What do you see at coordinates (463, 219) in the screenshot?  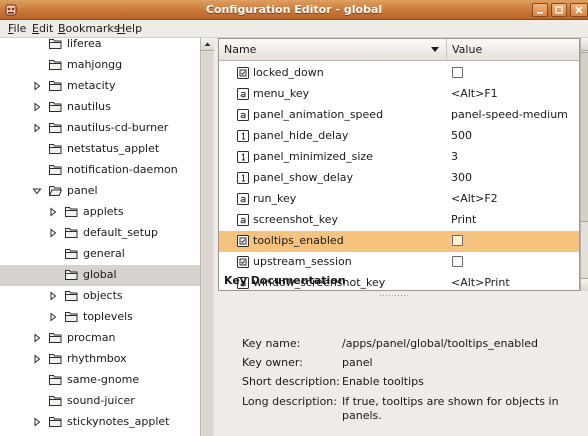 I see `key-value: Print` at bounding box center [463, 219].